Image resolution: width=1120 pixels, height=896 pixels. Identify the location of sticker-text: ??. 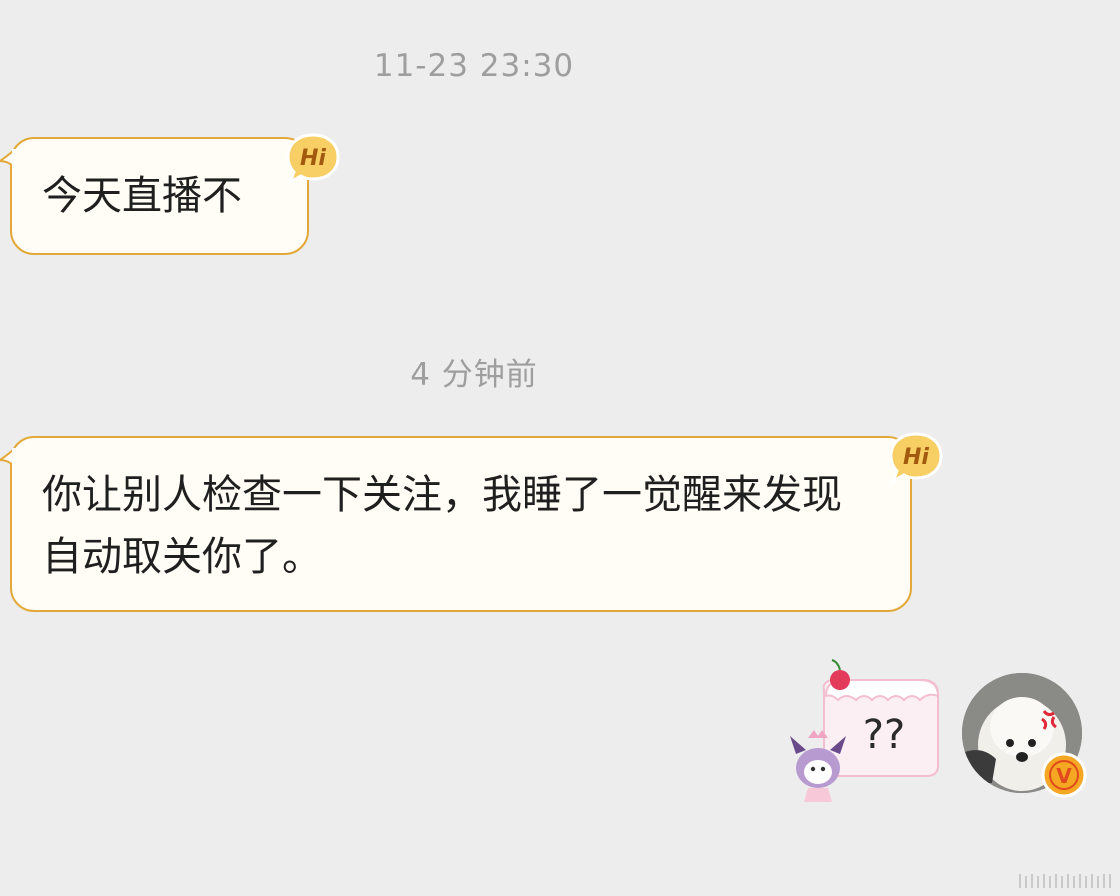
(884, 735).